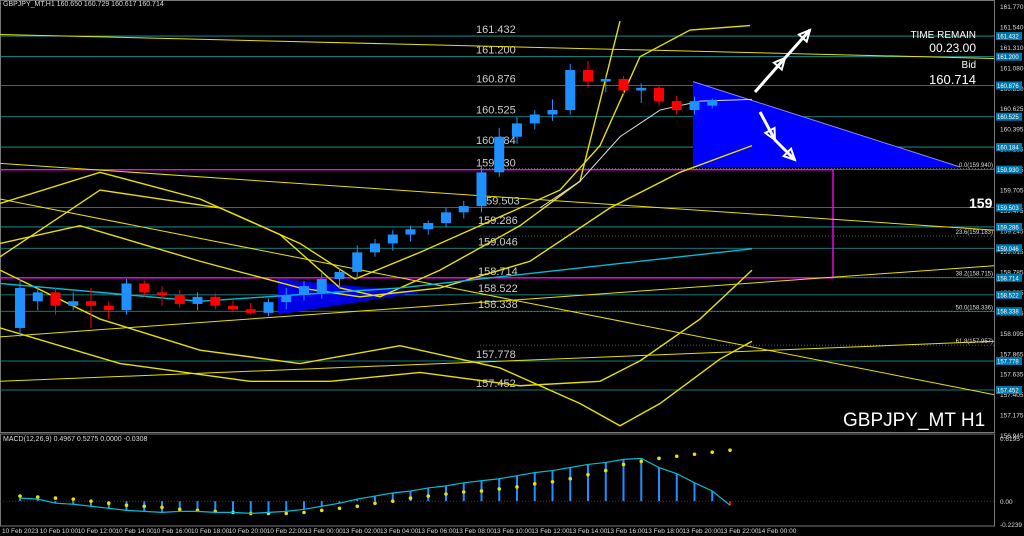 The image size is (1024, 536). I want to click on x-tick-label: 13 Feb 18:00, so click(664, 531).